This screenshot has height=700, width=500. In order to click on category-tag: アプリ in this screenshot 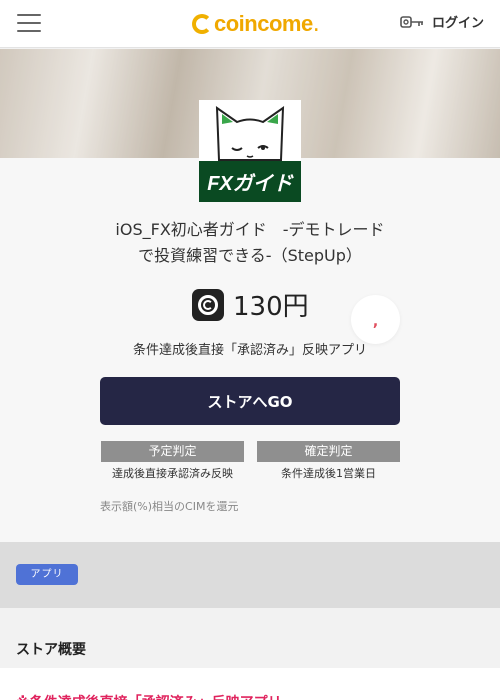, I will do `click(47, 574)`.